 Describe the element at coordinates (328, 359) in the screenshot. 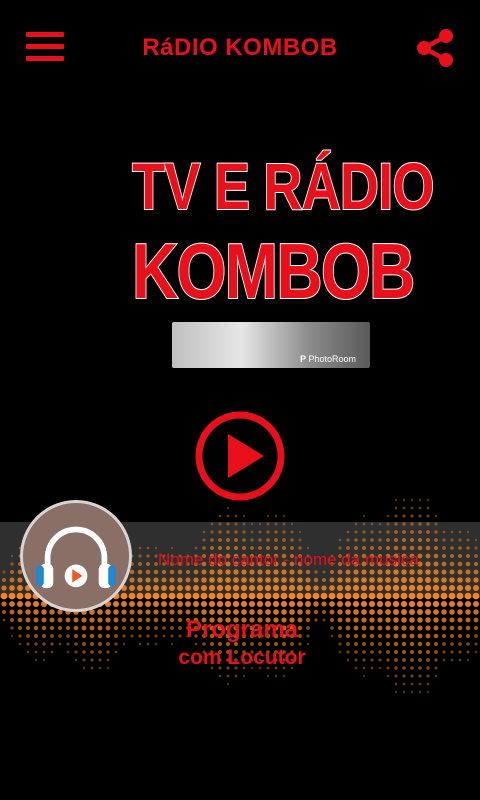

I see `logo-watermark: P PhotoRoom` at that location.